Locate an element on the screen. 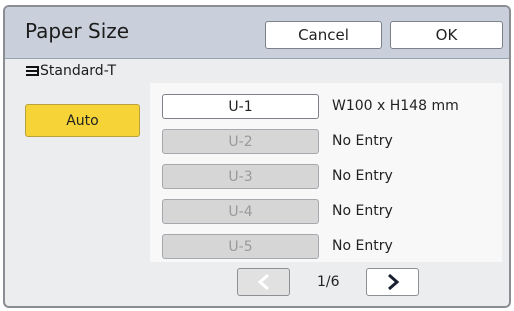  slot-button-u3: U-3 is located at coordinates (240, 176).